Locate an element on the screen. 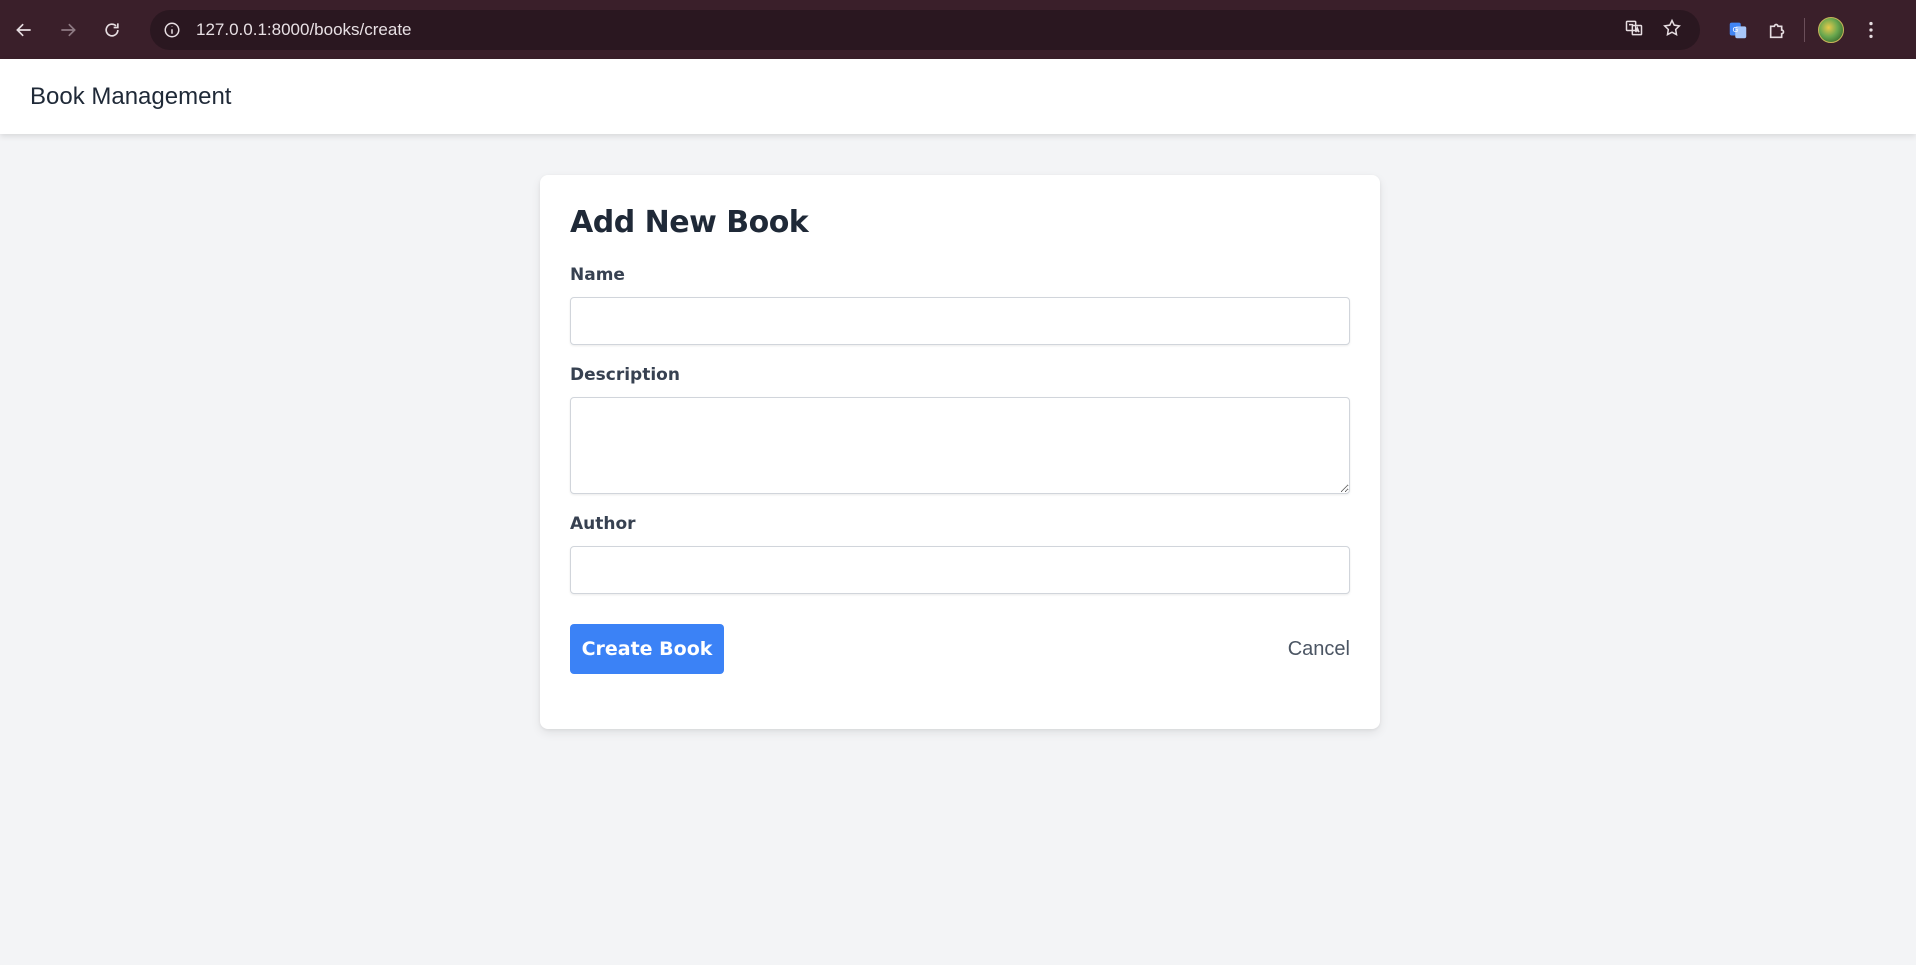 Image resolution: width=1916 pixels, height=965 pixels. description-textarea is located at coordinates (960, 445).